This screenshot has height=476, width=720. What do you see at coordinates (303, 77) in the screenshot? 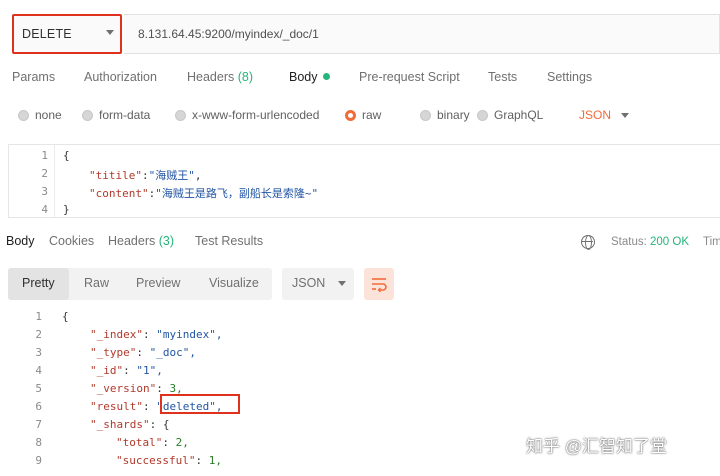
I see `tab-body-label: Body` at bounding box center [303, 77].